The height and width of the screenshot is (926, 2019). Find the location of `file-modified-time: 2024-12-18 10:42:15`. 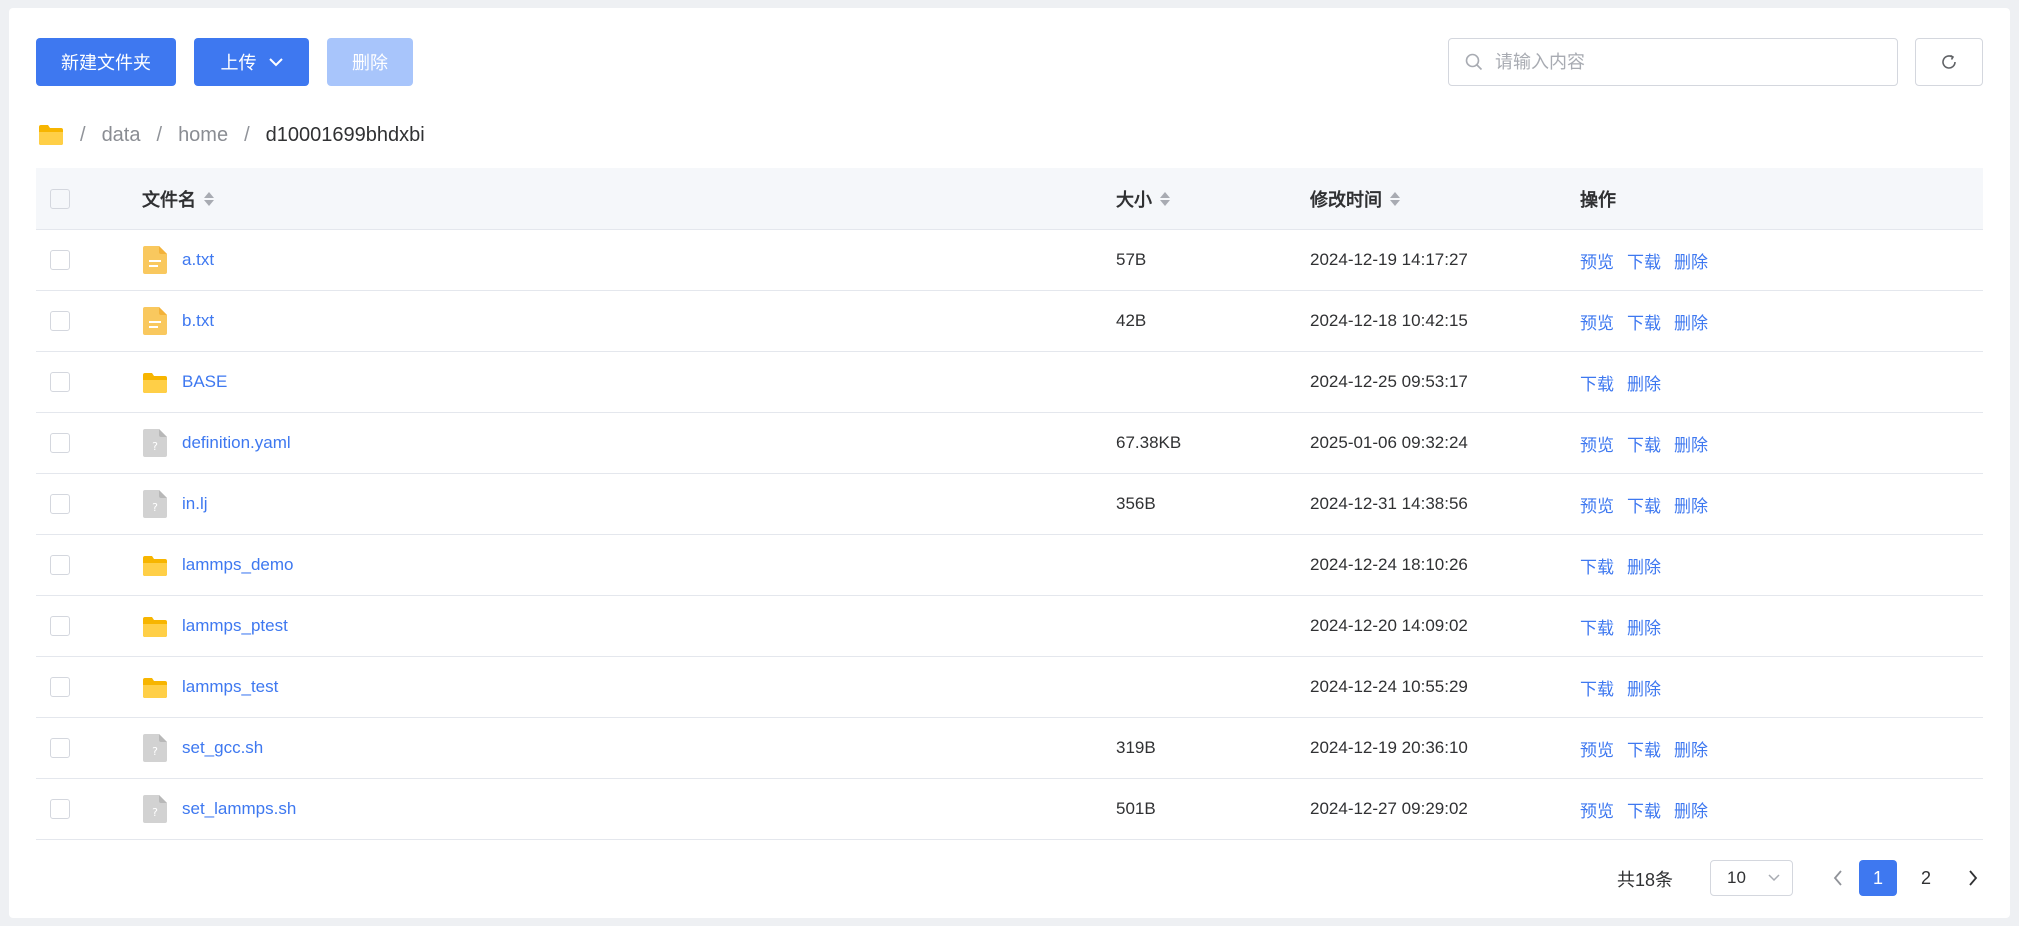

file-modified-time: 2024-12-18 10:42:15 is located at coordinates (1389, 320).